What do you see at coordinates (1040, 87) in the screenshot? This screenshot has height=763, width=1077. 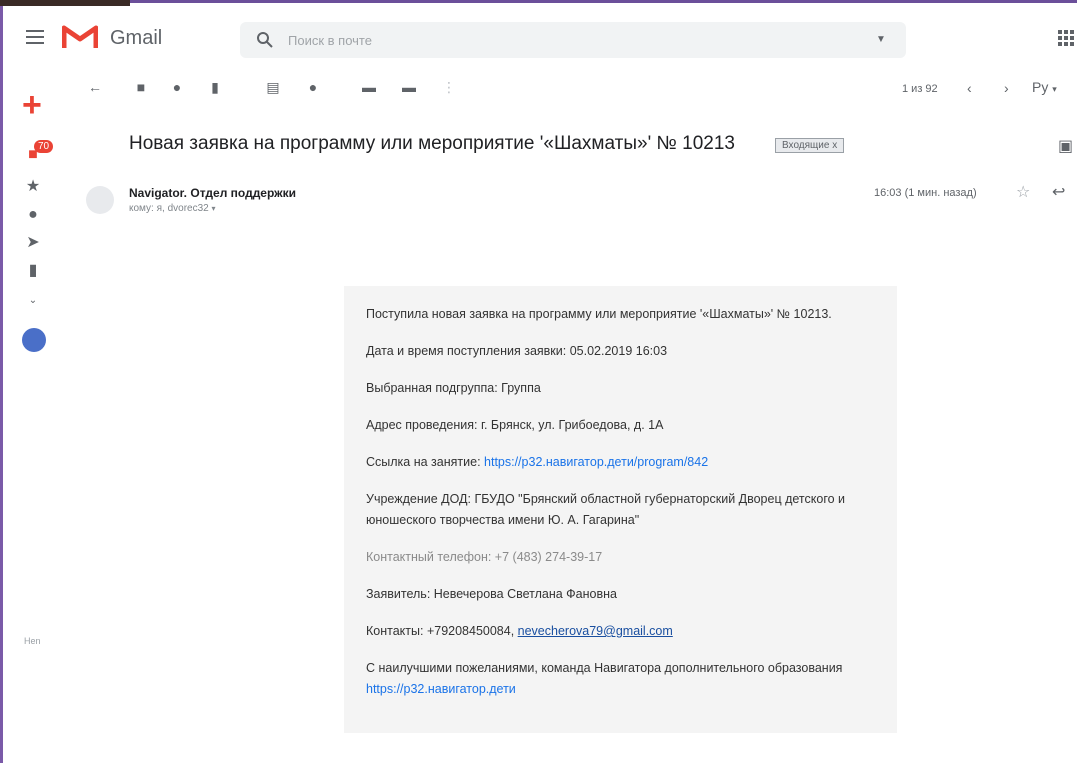 I see `input-language-label: Ру` at bounding box center [1040, 87].